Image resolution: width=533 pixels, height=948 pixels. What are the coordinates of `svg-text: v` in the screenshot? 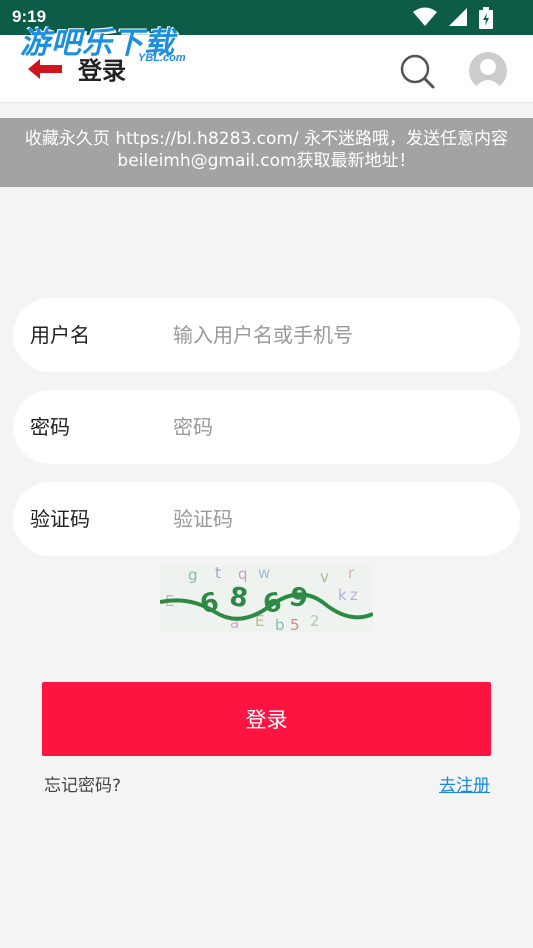 It's located at (324, 577).